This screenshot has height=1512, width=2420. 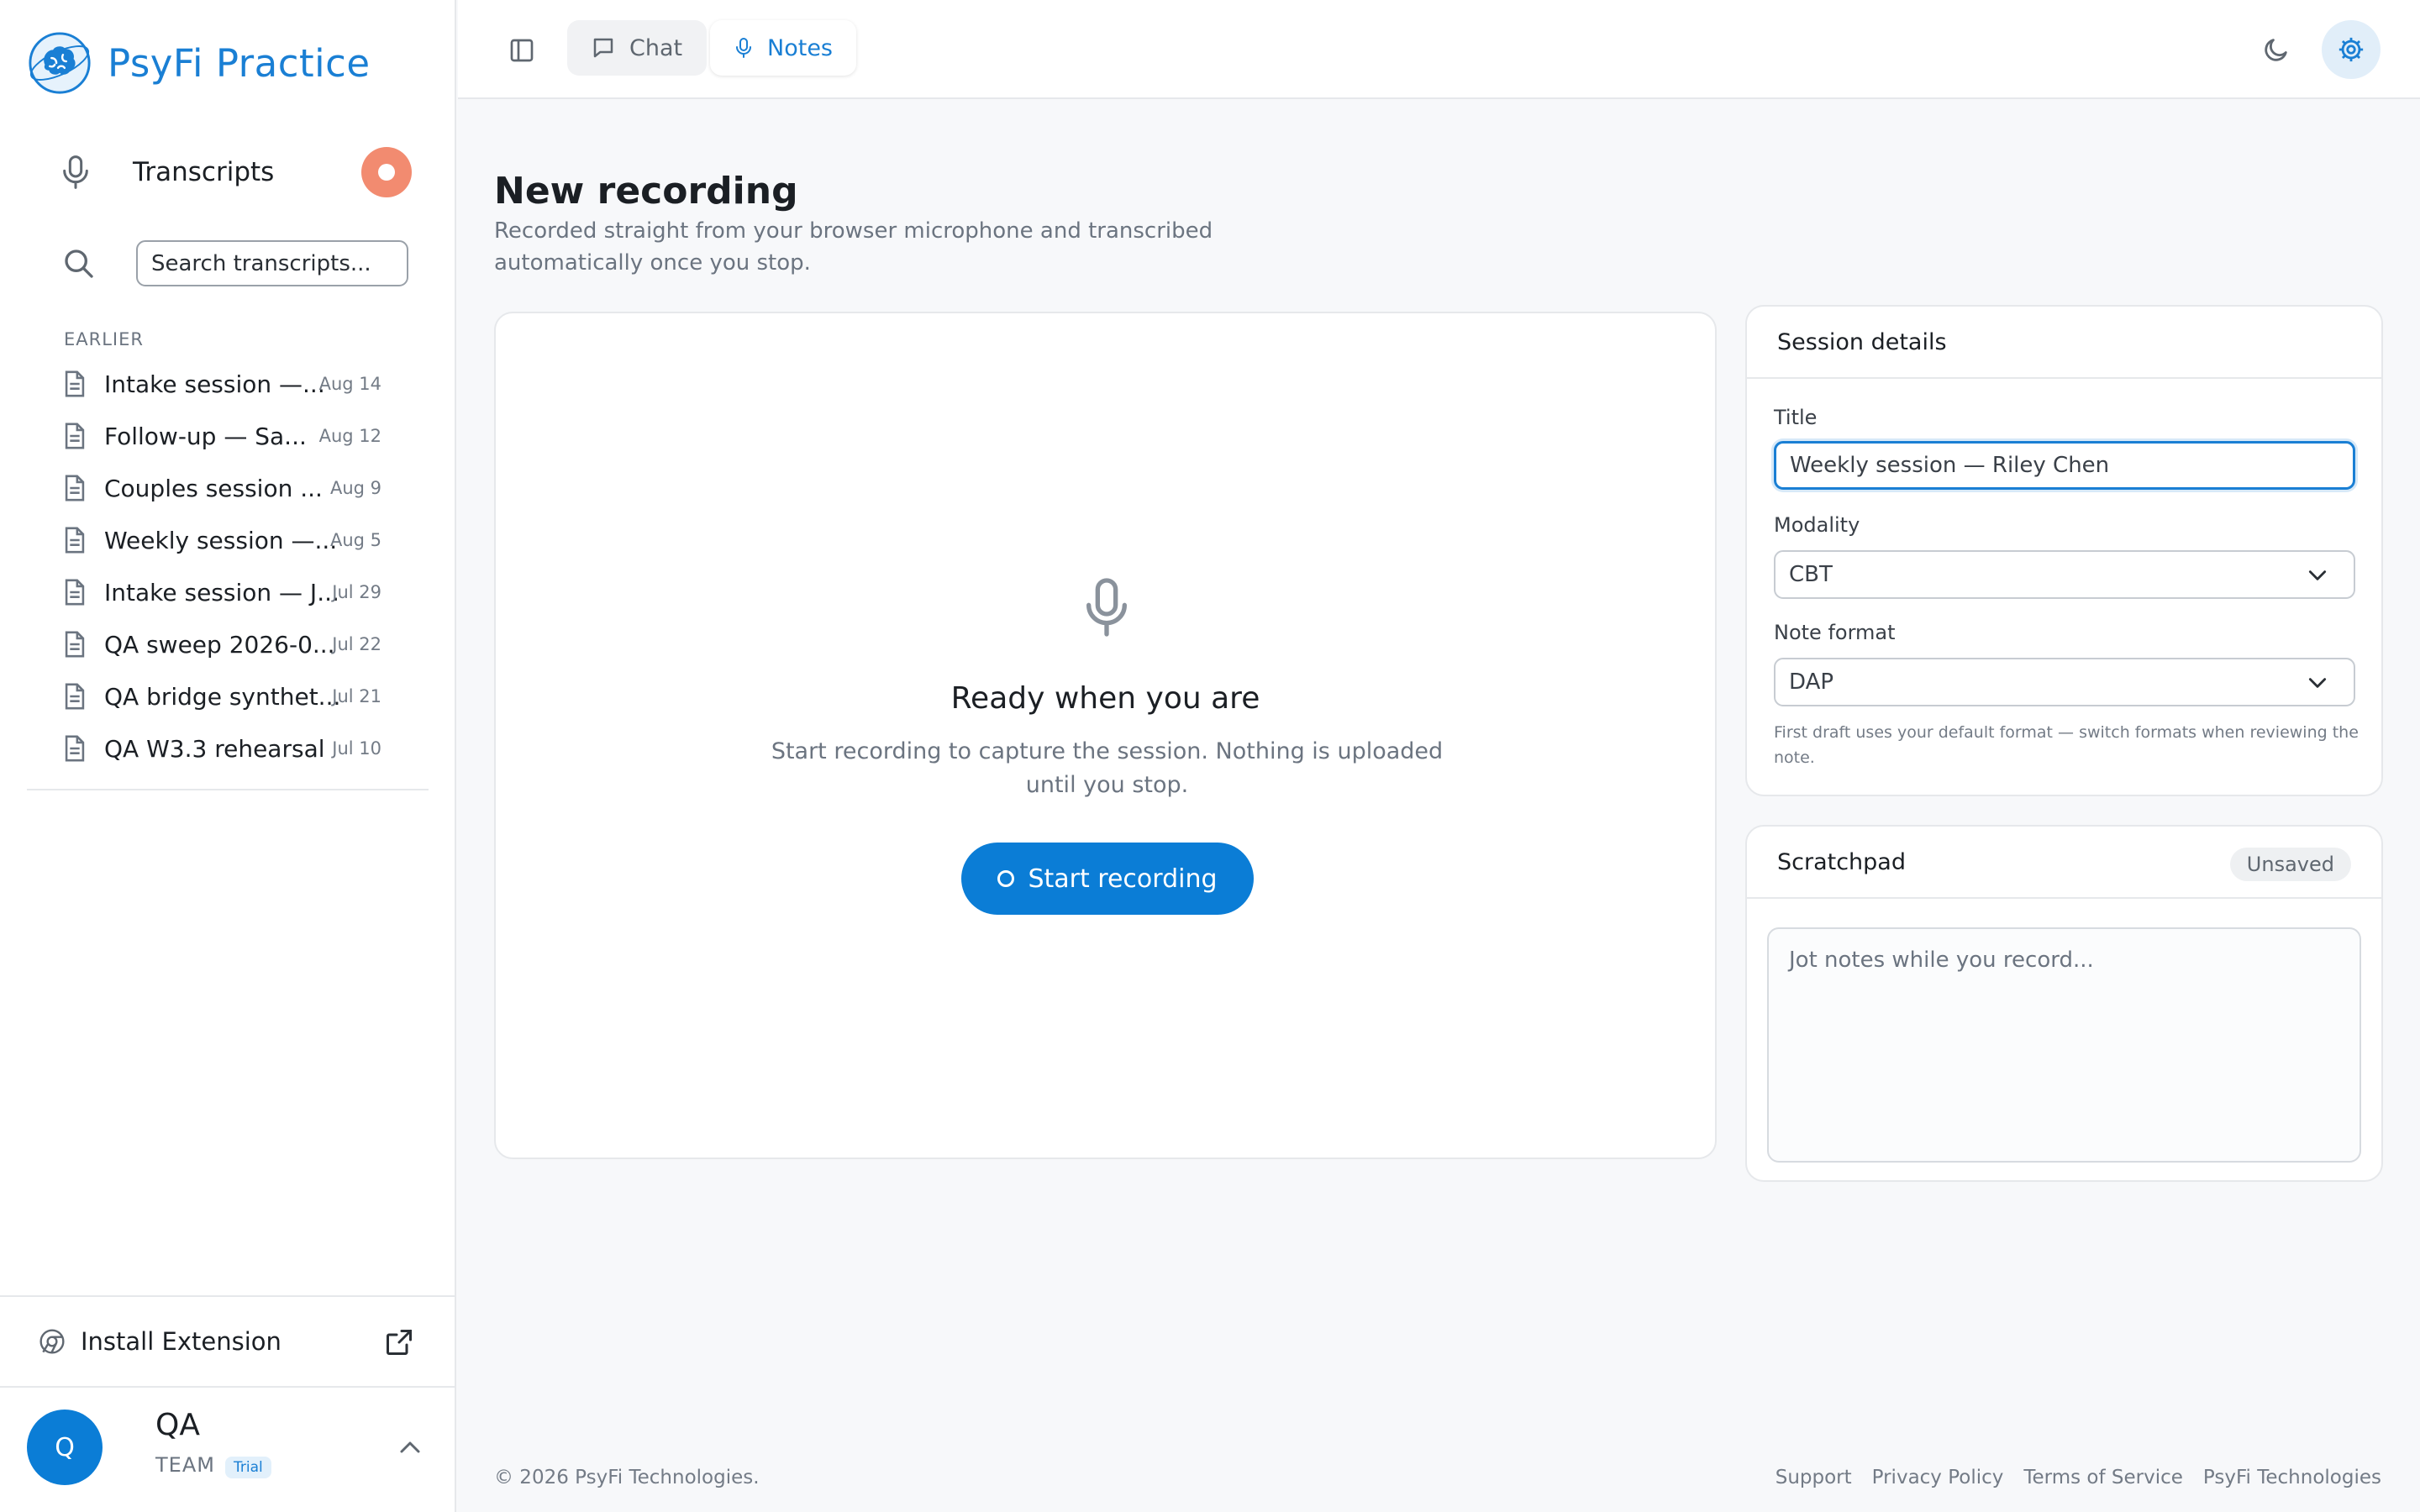 What do you see at coordinates (410, 1447) in the screenshot?
I see `chevron-up-icon` at bounding box center [410, 1447].